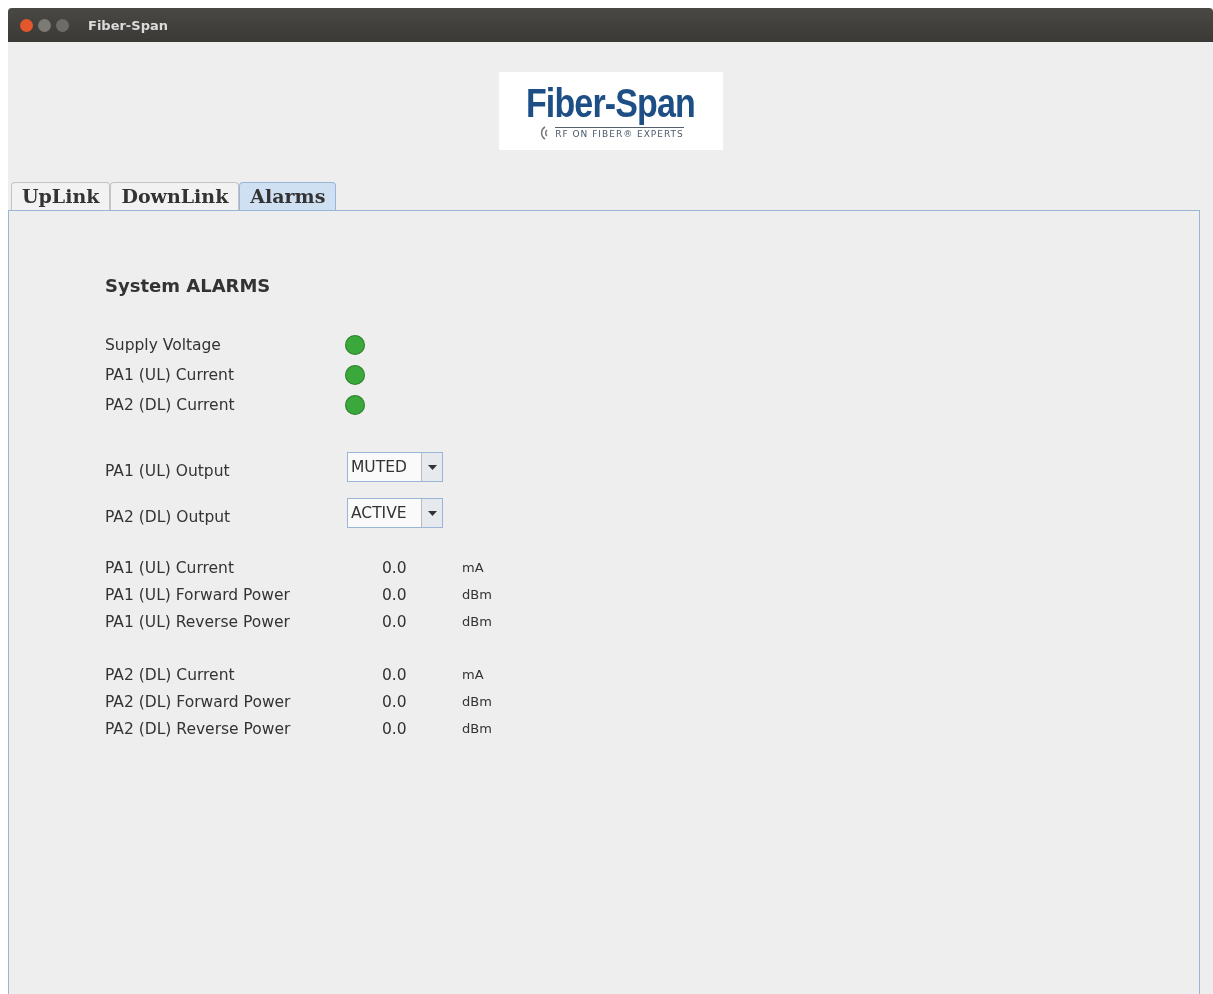 Image resolution: width=1213 pixels, height=994 pixels. What do you see at coordinates (44, 25) in the screenshot?
I see `minimize-icon` at bounding box center [44, 25].